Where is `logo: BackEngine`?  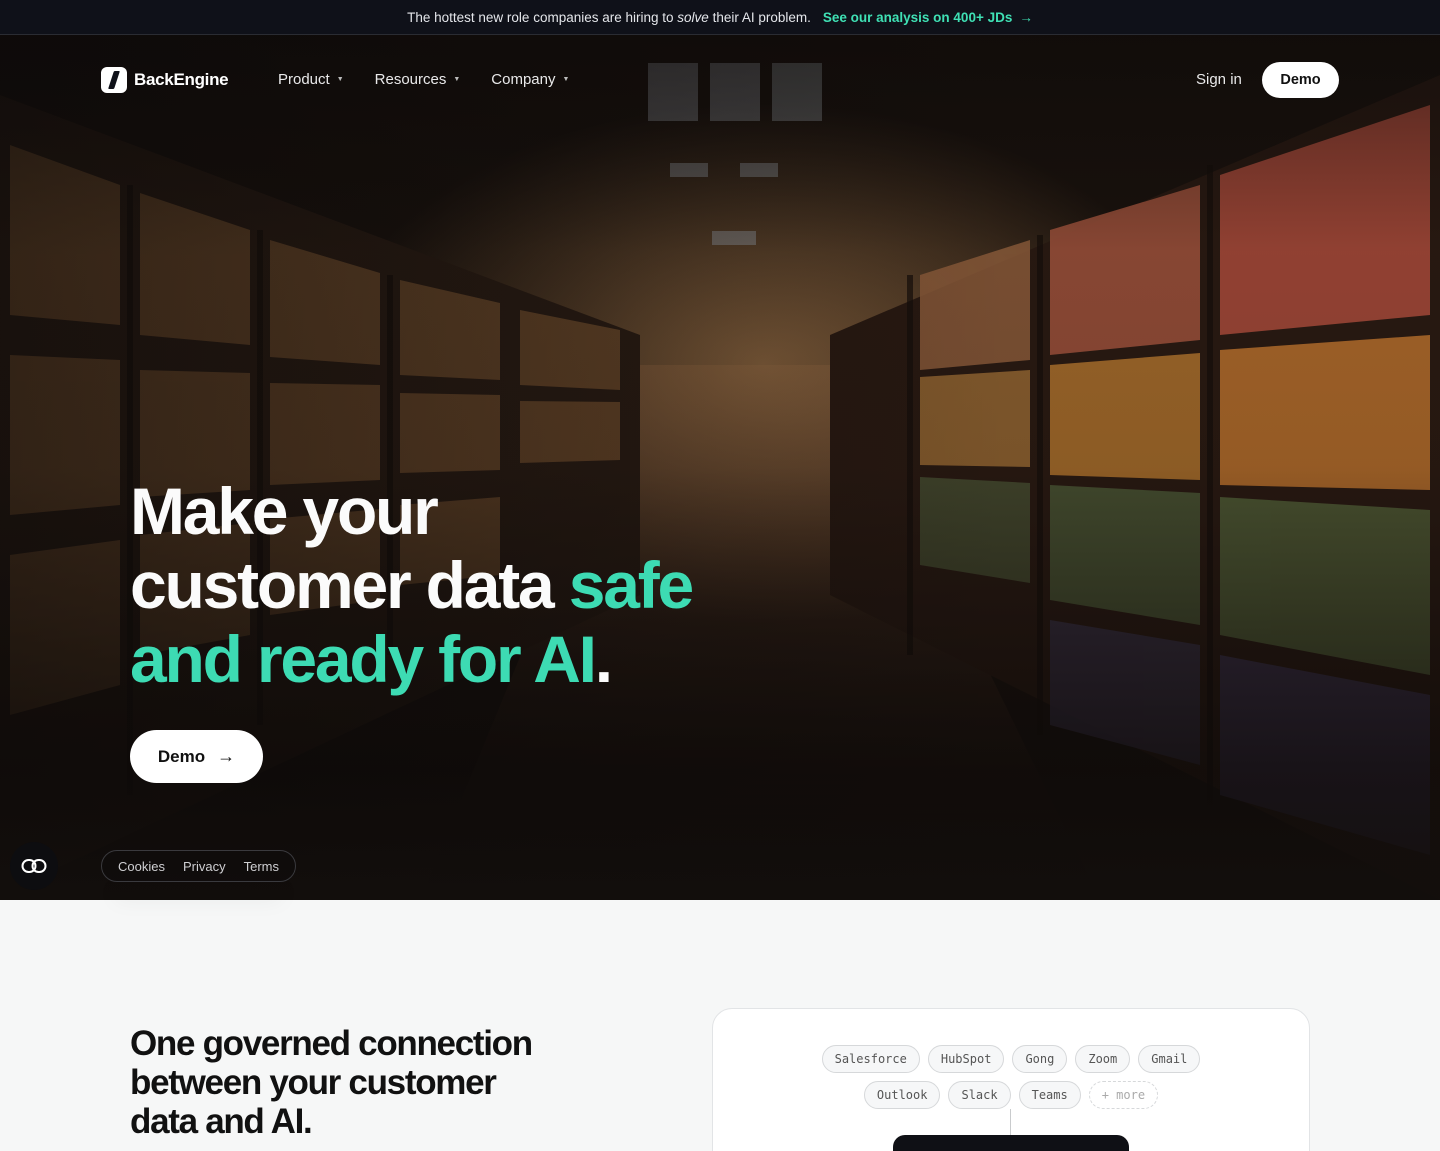 logo: BackEngine is located at coordinates (165, 80).